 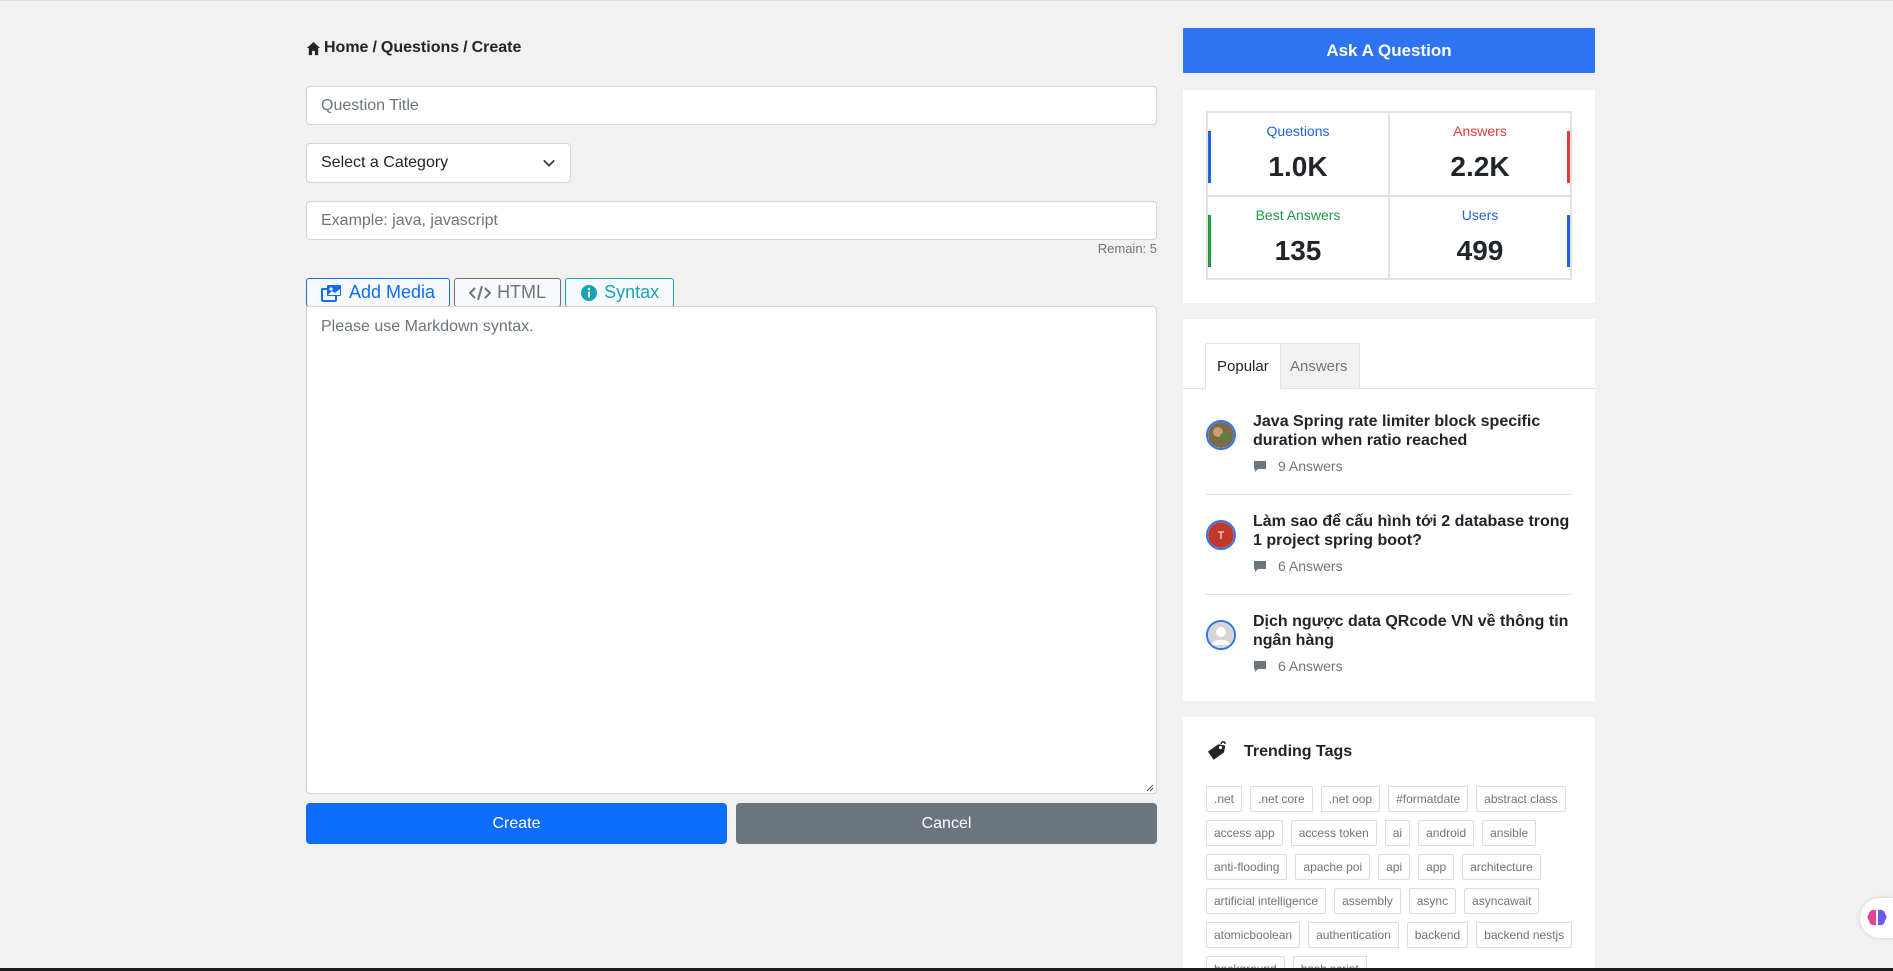 What do you see at coordinates (549, 163) in the screenshot?
I see `chevron-down-icon` at bounding box center [549, 163].